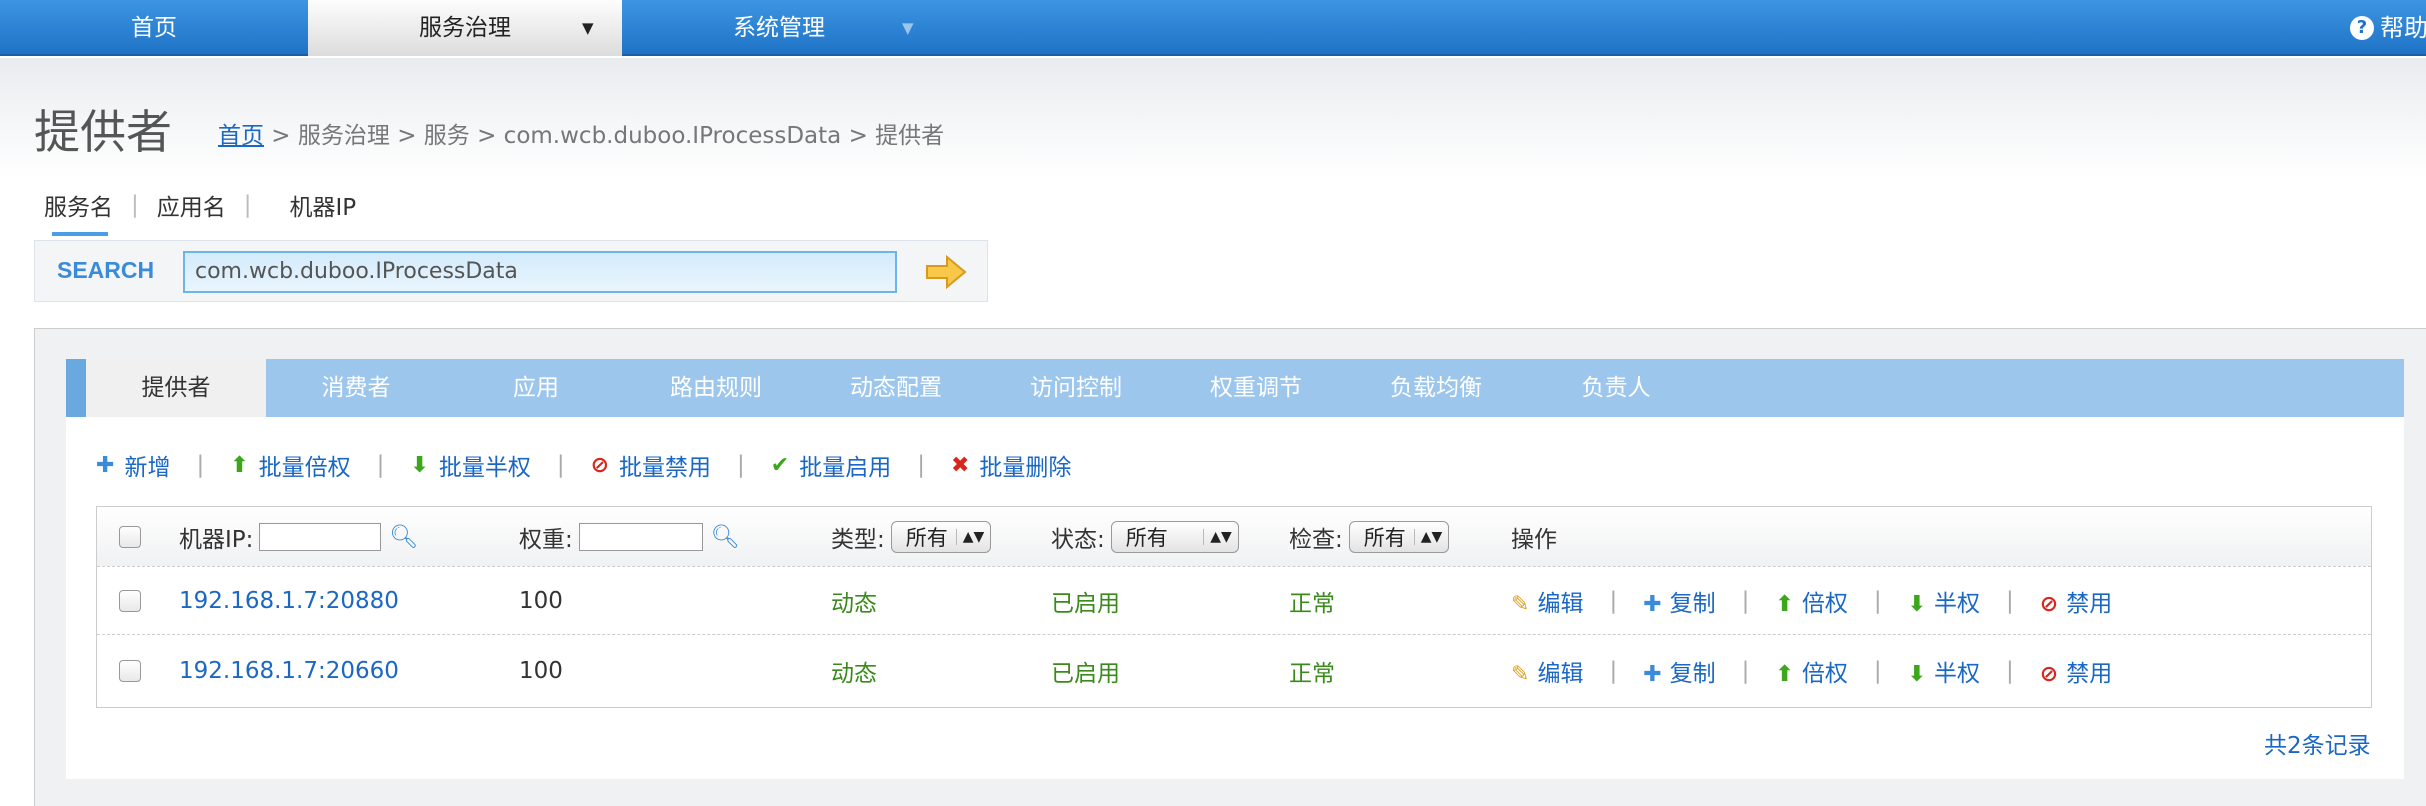 The image size is (2426, 806). What do you see at coordinates (716, 388) in the screenshot?
I see `tab-routes: 路由规则` at bounding box center [716, 388].